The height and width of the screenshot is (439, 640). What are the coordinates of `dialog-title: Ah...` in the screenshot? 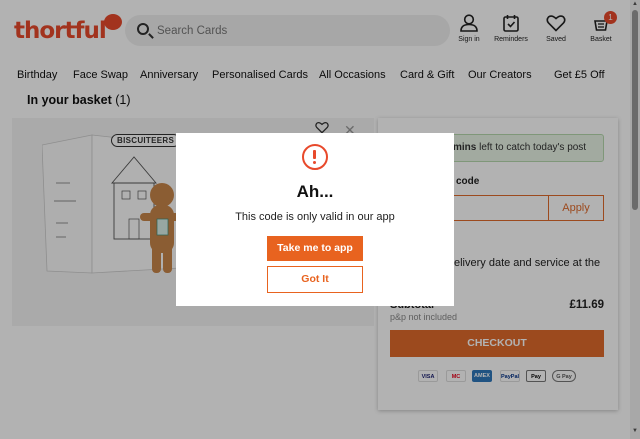 It's located at (315, 191).